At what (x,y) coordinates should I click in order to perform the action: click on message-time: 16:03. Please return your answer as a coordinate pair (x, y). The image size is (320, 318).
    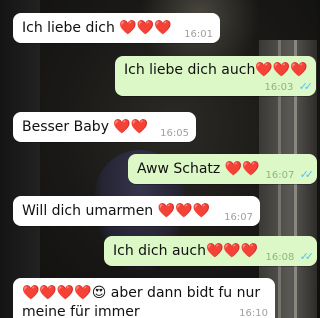
    Looking at the image, I should click on (279, 87).